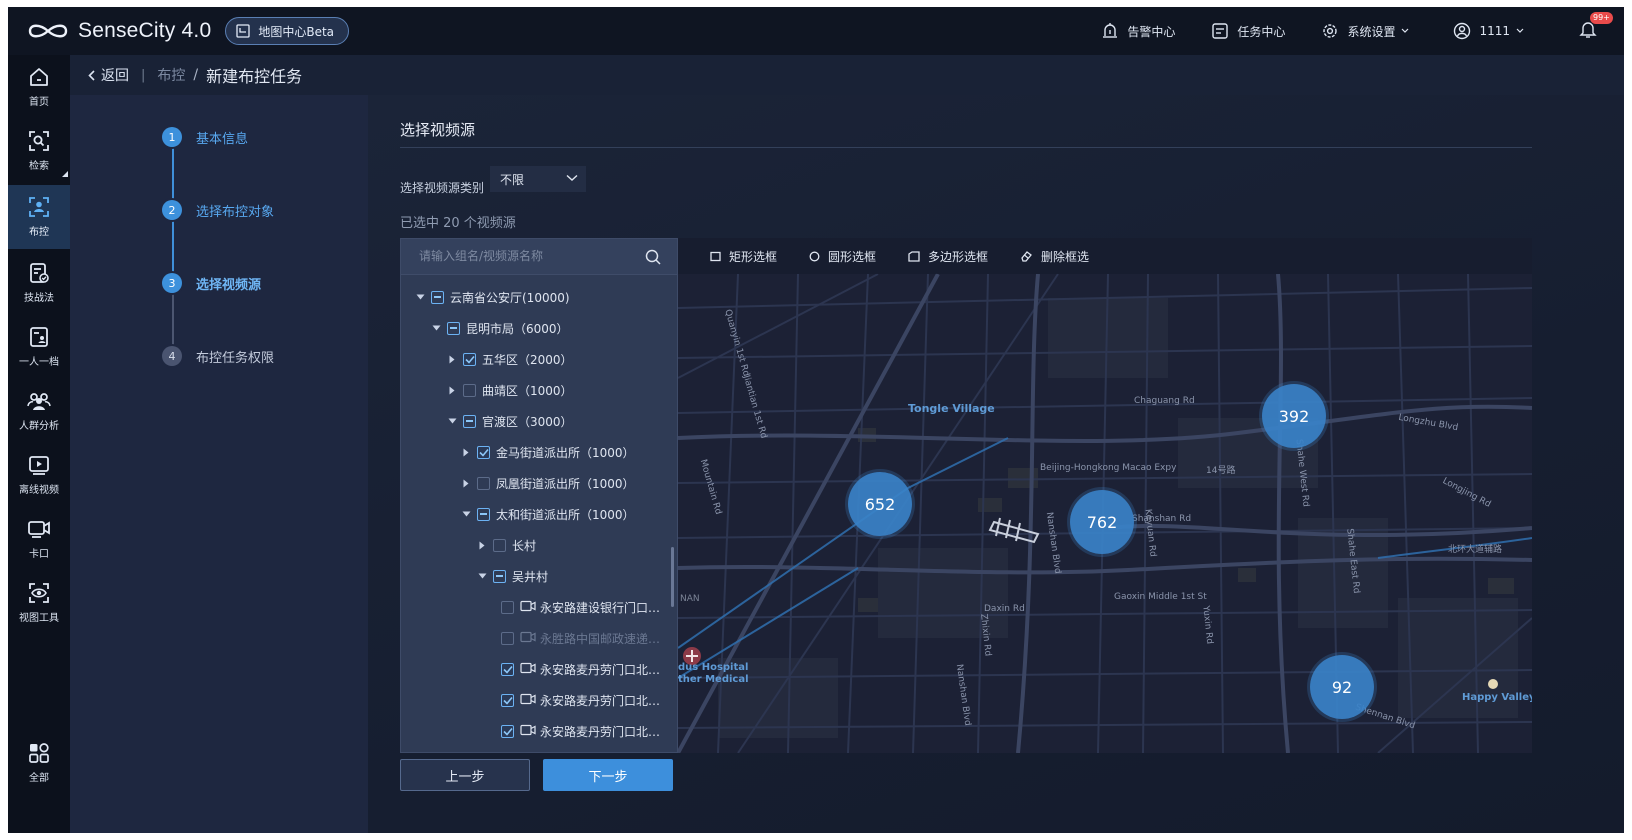 Image resolution: width=1632 pixels, height=840 pixels. What do you see at coordinates (1102, 522) in the screenshot?
I see `camera-cluster-marker: 762` at bounding box center [1102, 522].